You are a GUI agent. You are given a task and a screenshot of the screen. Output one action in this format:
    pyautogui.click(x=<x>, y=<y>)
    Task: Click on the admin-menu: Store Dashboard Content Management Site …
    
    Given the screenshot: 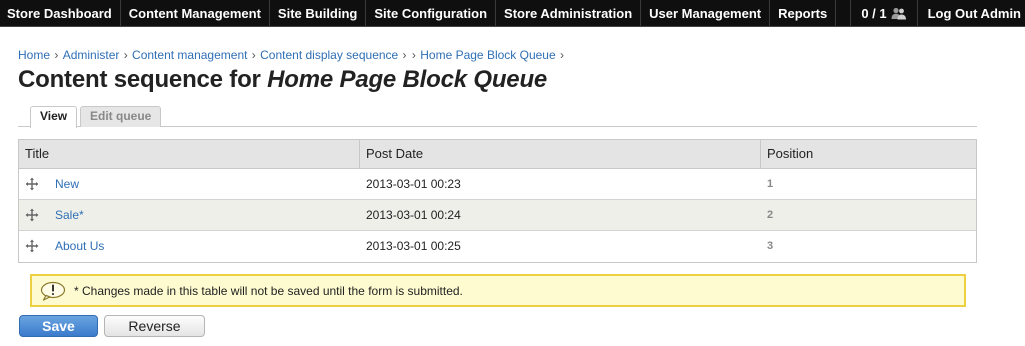 What is the action you would take?
    pyautogui.click(x=418, y=13)
    